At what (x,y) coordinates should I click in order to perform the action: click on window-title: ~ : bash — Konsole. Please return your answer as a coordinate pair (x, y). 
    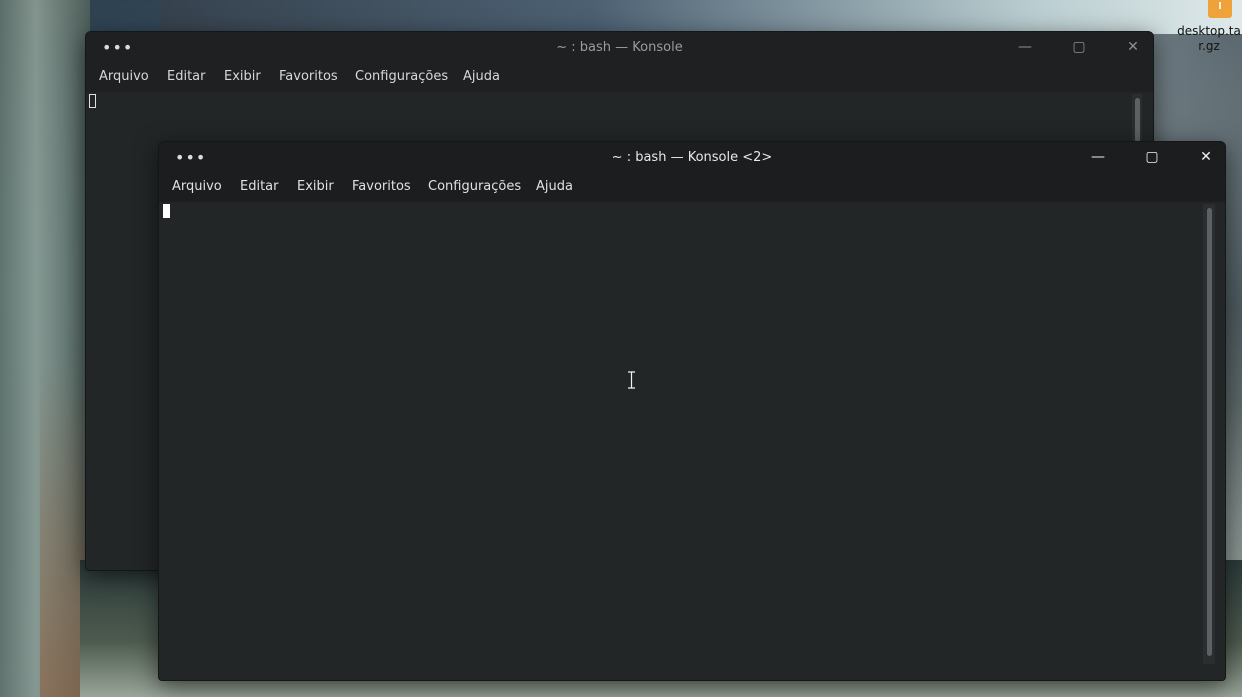
    Looking at the image, I should click on (619, 47).